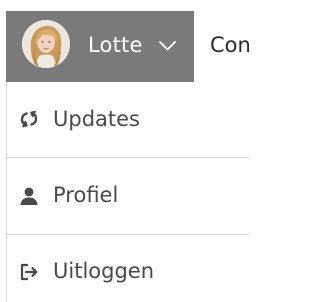  What do you see at coordinates (104, 271) in the screenshot?
I see `menu-item-label: Uitloggen` at bounding box center [104, 271].